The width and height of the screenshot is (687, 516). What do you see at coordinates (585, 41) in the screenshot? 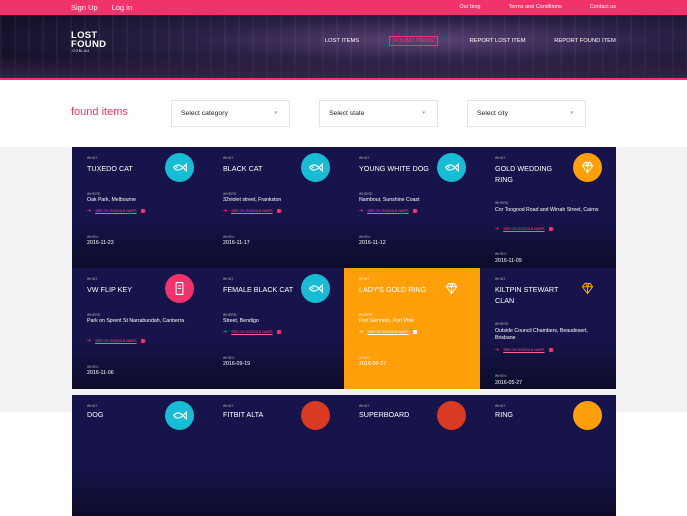
I see `nav-report-found: REPORT FOUND ITEM` at bounding box center [585, 41].